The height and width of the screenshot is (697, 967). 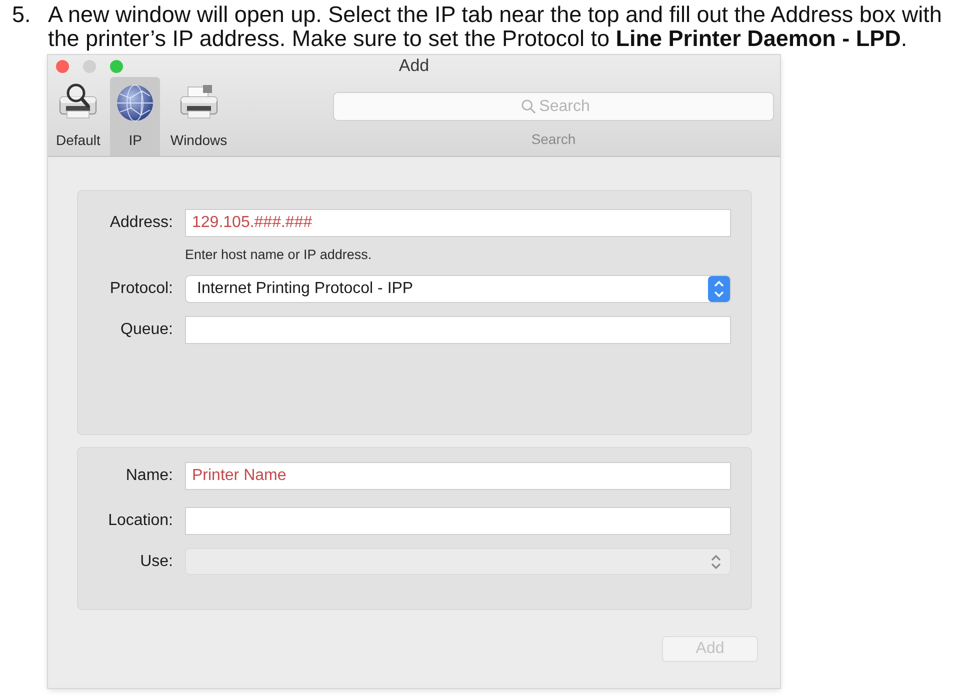 I want to click on input-field: 129.105.###.###, so click(x=458, y=223).